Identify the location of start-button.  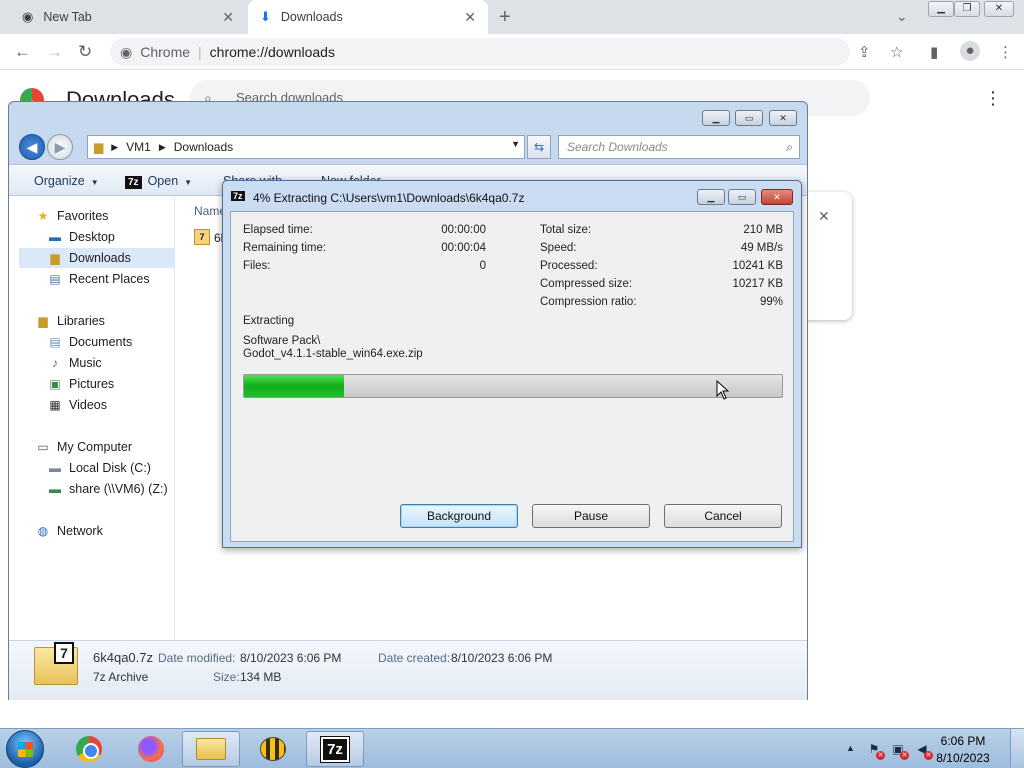
(25, 749).